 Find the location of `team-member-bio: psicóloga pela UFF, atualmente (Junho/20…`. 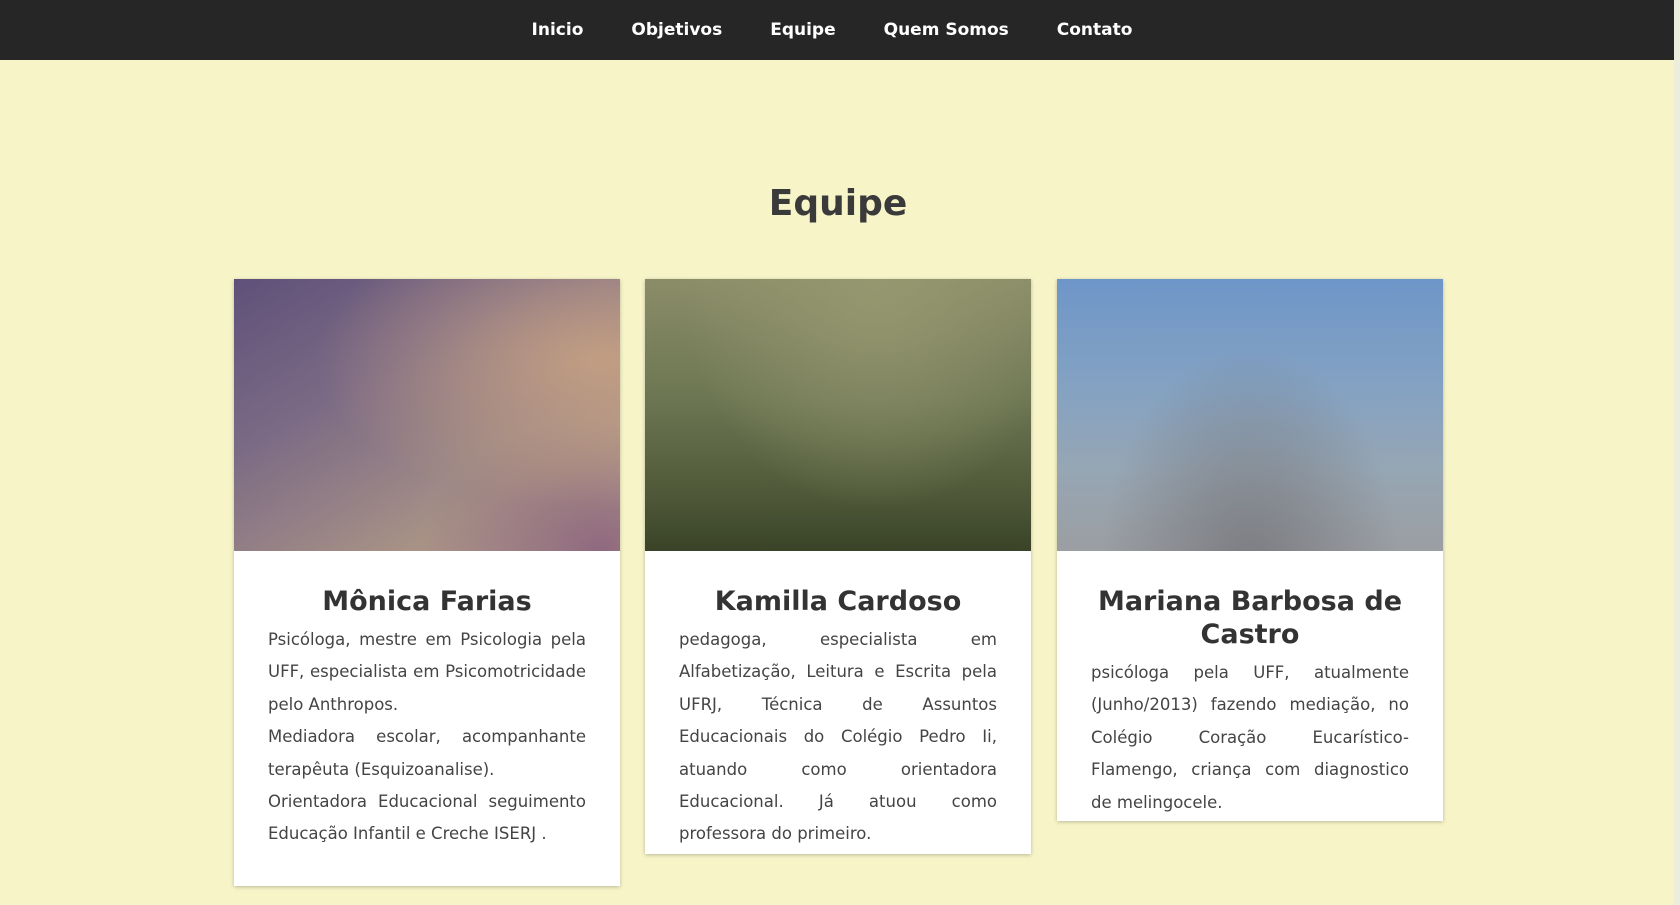

team-member-bio: psicóloga pela UFF, atualmente (Junho/20… is located at coordinates (1250, 737).